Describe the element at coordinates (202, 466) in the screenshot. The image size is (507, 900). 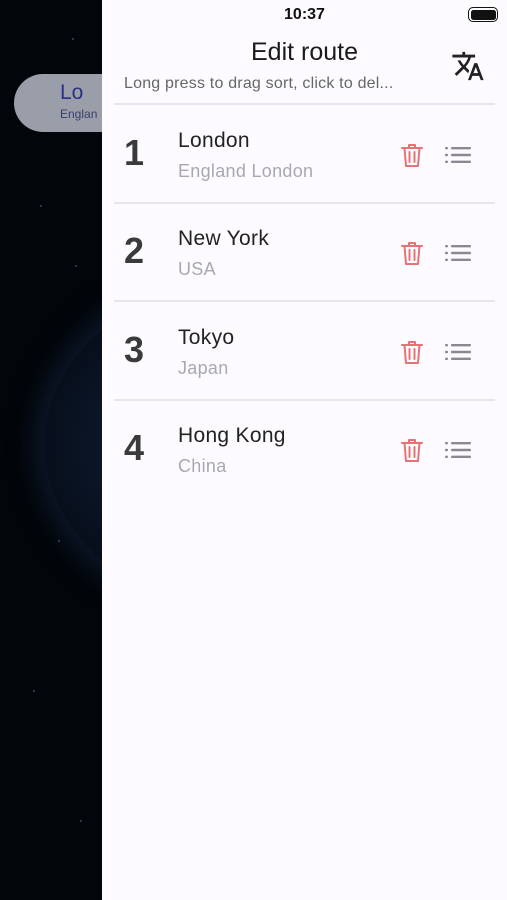
I see `route-country: China` at that location.